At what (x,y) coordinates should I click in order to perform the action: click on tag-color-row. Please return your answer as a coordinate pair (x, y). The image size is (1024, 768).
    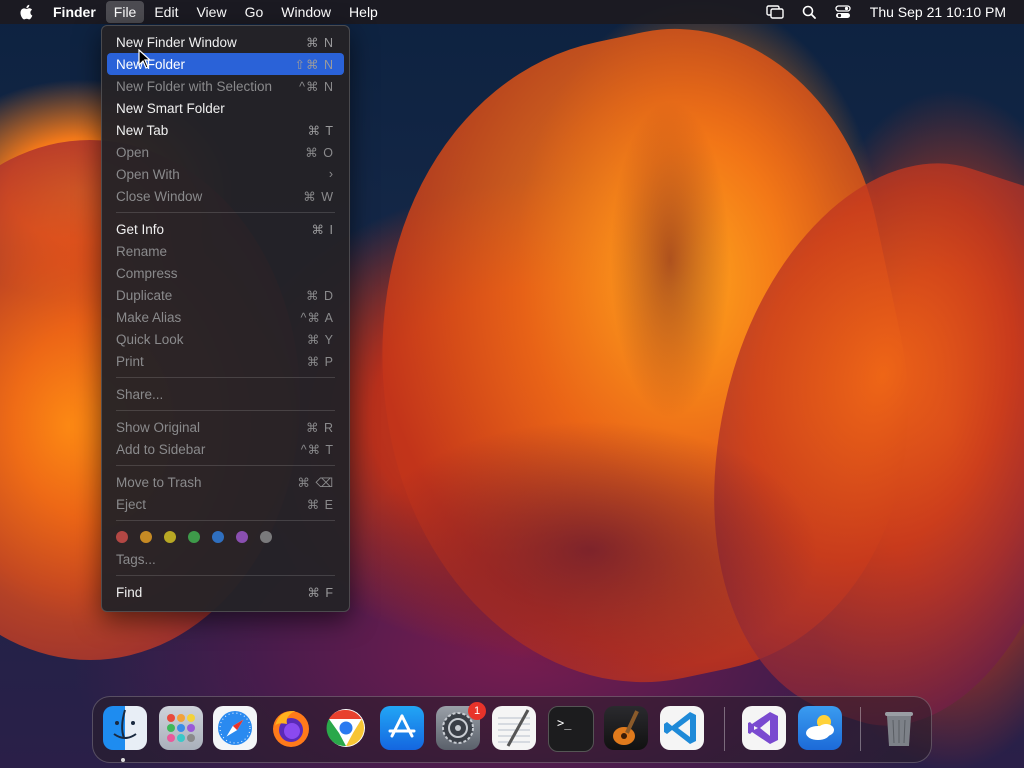
    Looking at the image, I should click on (225, 537).